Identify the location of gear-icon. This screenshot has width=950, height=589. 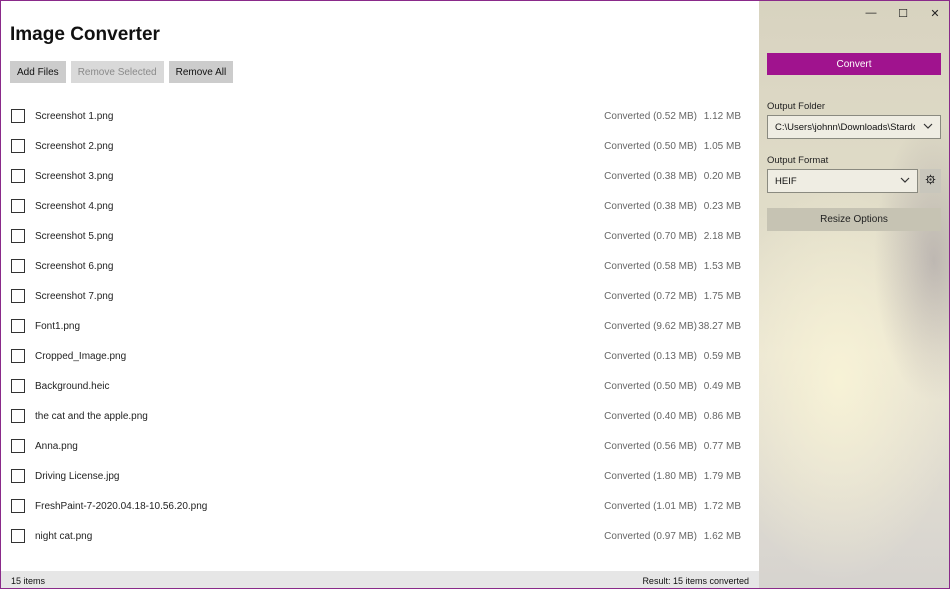
(930, 181).